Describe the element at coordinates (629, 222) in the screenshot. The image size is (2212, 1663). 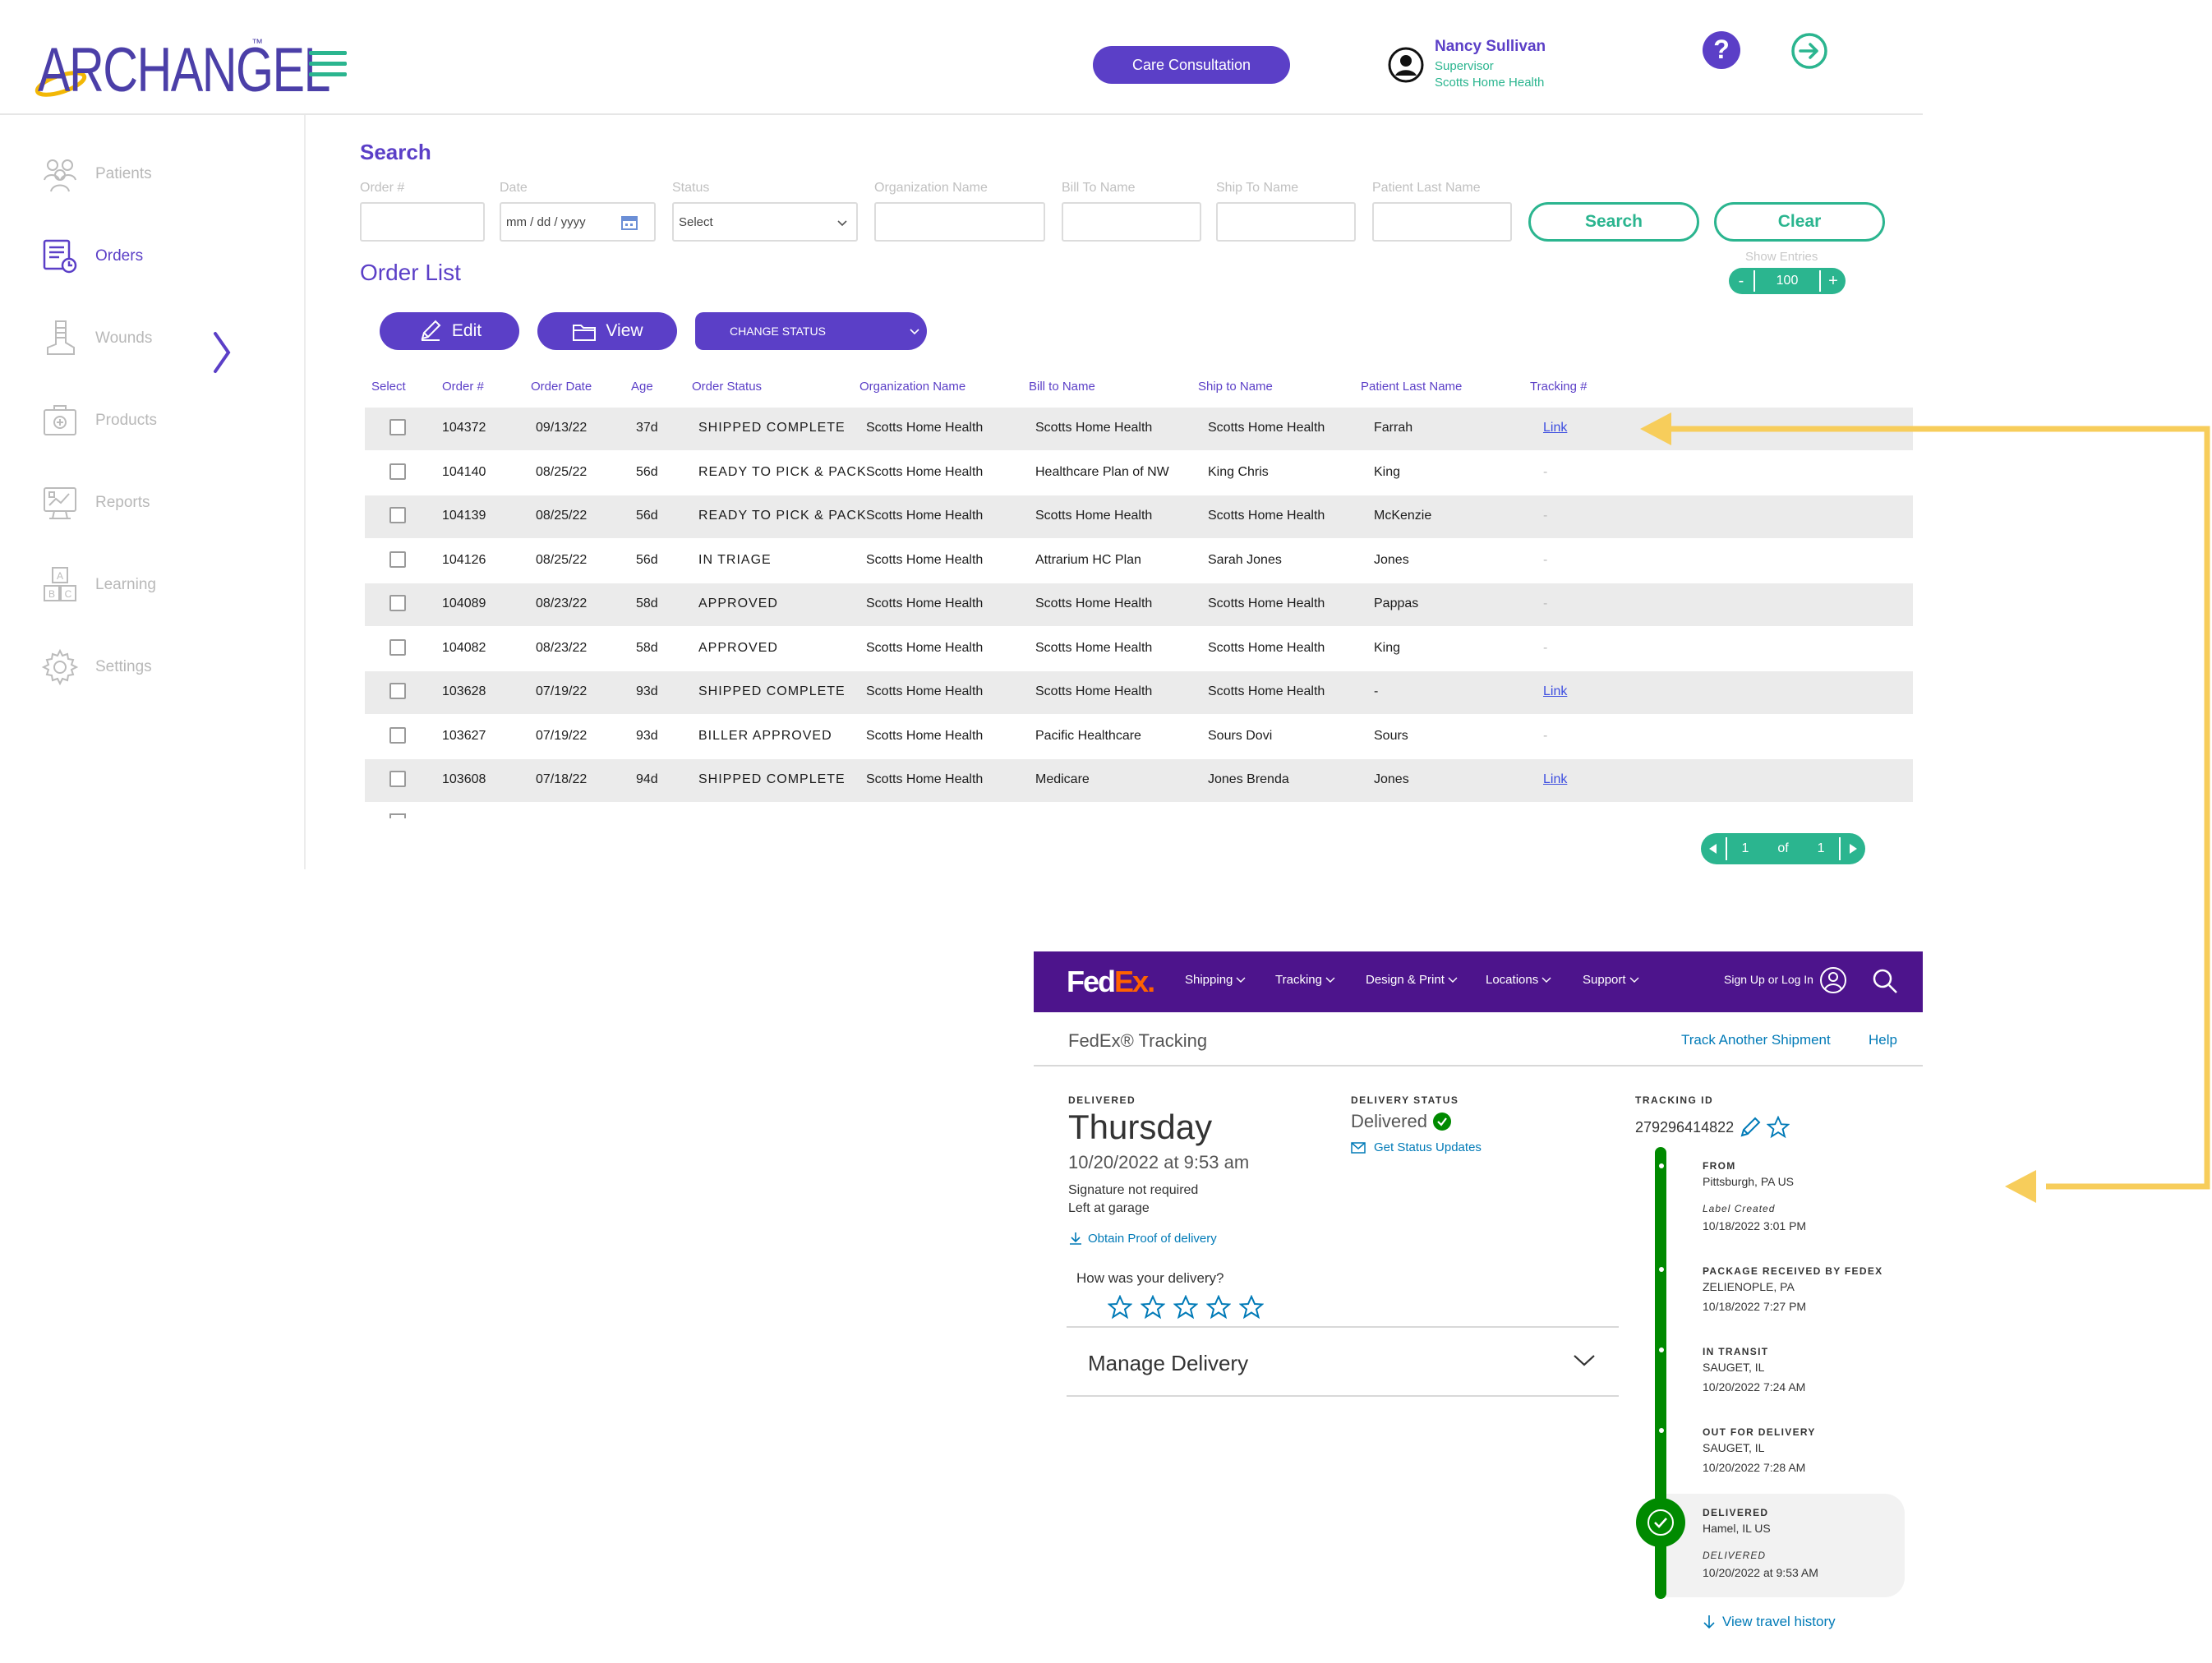
I see `calendar-icon` at that location.